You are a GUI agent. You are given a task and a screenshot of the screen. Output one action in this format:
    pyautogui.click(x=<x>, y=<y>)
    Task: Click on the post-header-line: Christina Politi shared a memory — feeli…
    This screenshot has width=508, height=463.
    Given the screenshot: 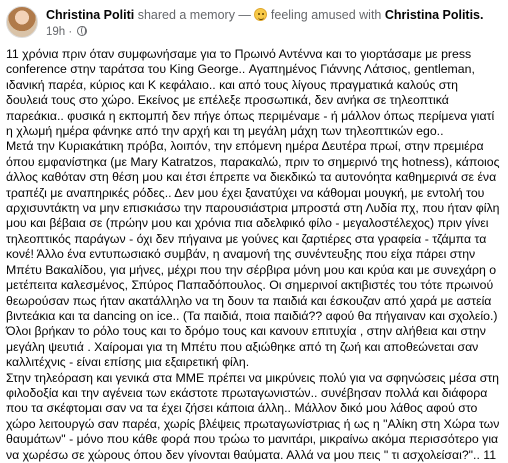 What is the action you would take?
    pyautogui.click(x=274, y=15)
    